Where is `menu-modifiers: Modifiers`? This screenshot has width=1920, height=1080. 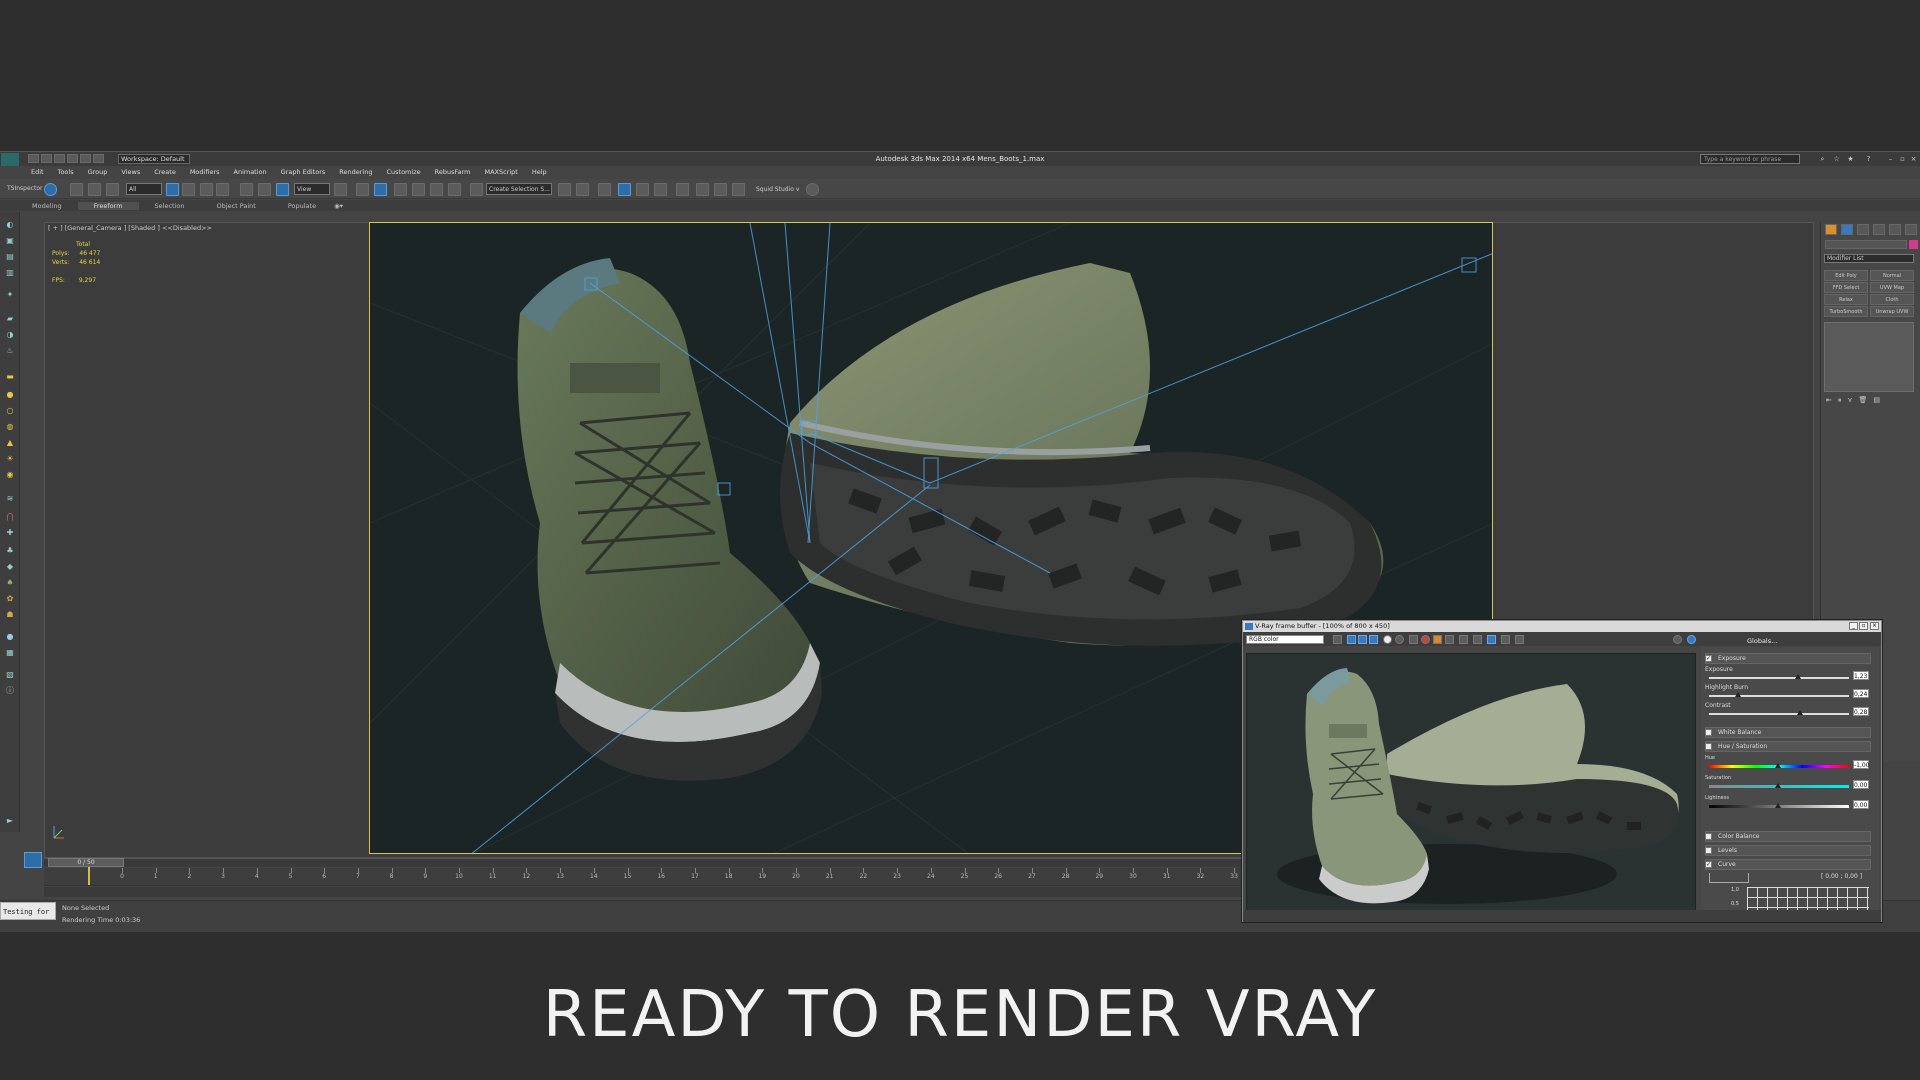
menu-modifiers: Modifiers is located at coordinates (205, 172).